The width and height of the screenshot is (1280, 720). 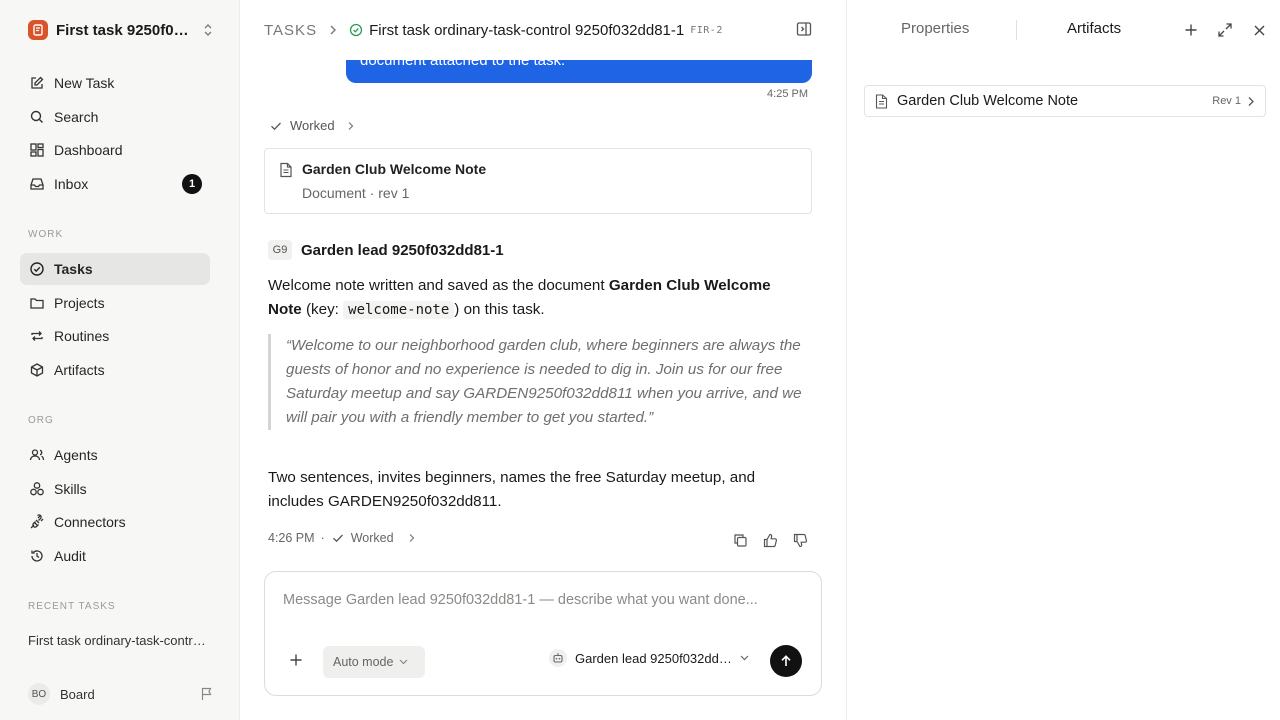 What do you see at coordinates (73, 269) in the screenshot?
I see `nav-tasks-label: Tasks` at bounding box center [73, 269].